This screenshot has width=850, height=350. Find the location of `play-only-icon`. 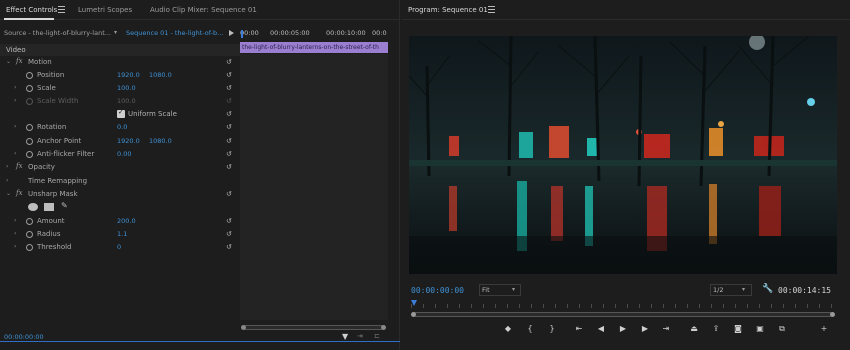

play-only-icon is located at coordinates (231, 33).